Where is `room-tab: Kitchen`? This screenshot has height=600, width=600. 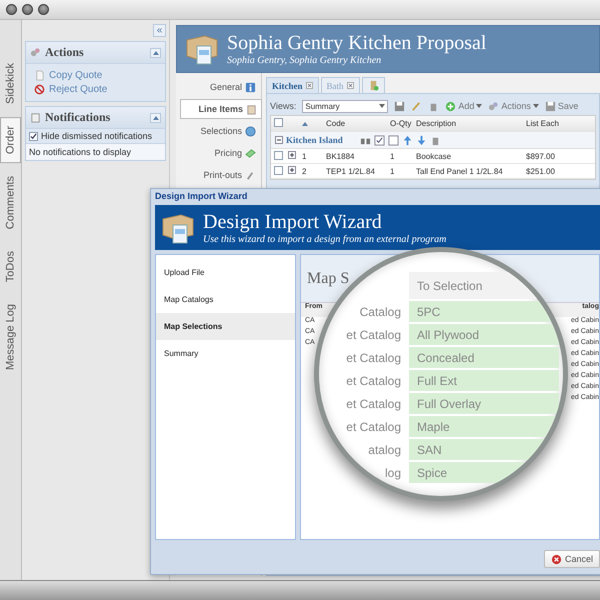 room-tab: Kitchen is located at coordinates (292, 85).